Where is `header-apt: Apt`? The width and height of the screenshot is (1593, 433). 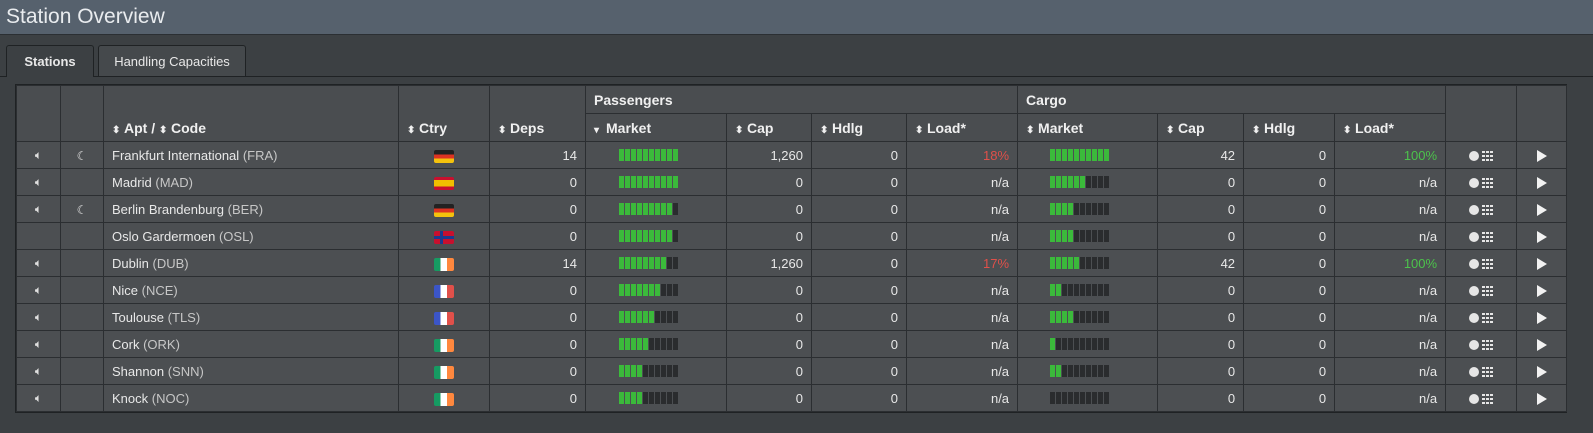 header-apt: Apt is located at coordinates (135, 128).